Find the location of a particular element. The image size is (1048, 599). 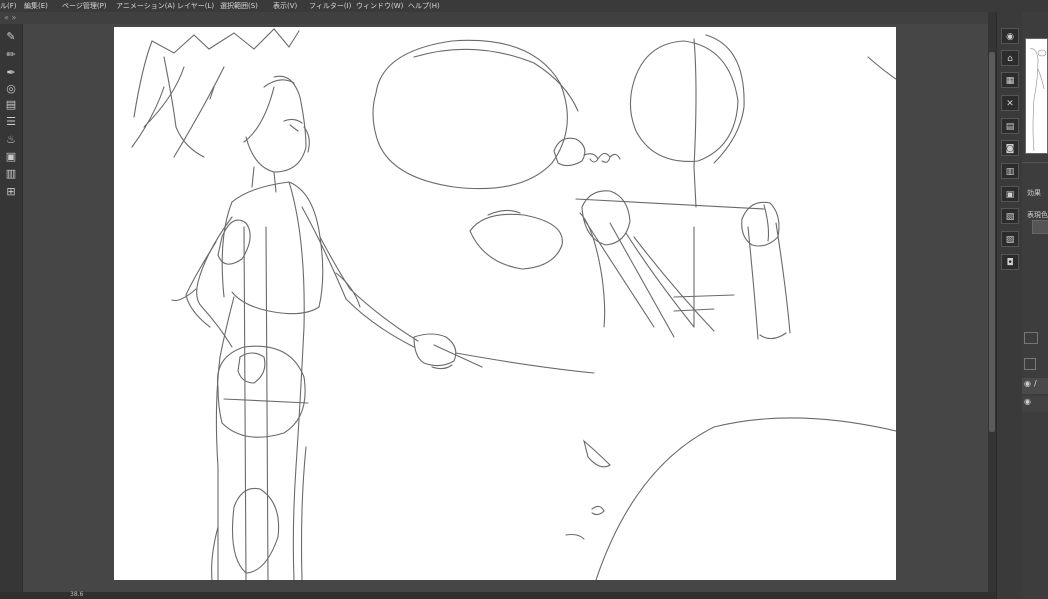

pen-icon: / is located at coordinates (1035, 383).